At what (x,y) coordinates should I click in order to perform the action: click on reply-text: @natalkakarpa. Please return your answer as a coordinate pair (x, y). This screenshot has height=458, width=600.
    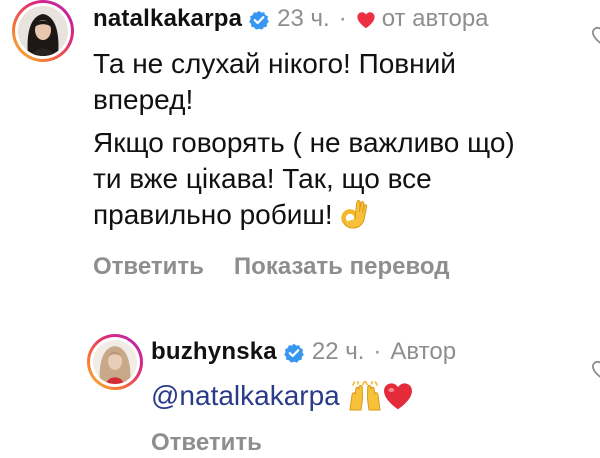
    Looking at the image, I should click on (361, 396).